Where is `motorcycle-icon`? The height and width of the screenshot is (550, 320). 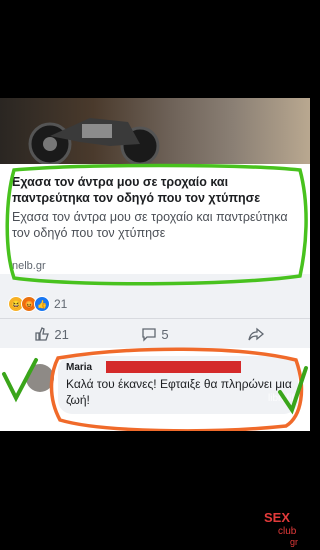 motorcycle-icon is located at coordinates (94, 141).